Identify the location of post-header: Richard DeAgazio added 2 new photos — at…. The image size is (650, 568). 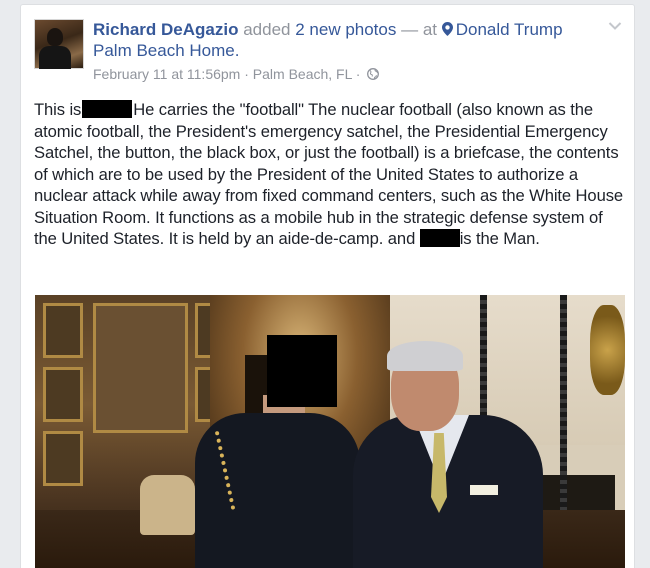
(343, 51).